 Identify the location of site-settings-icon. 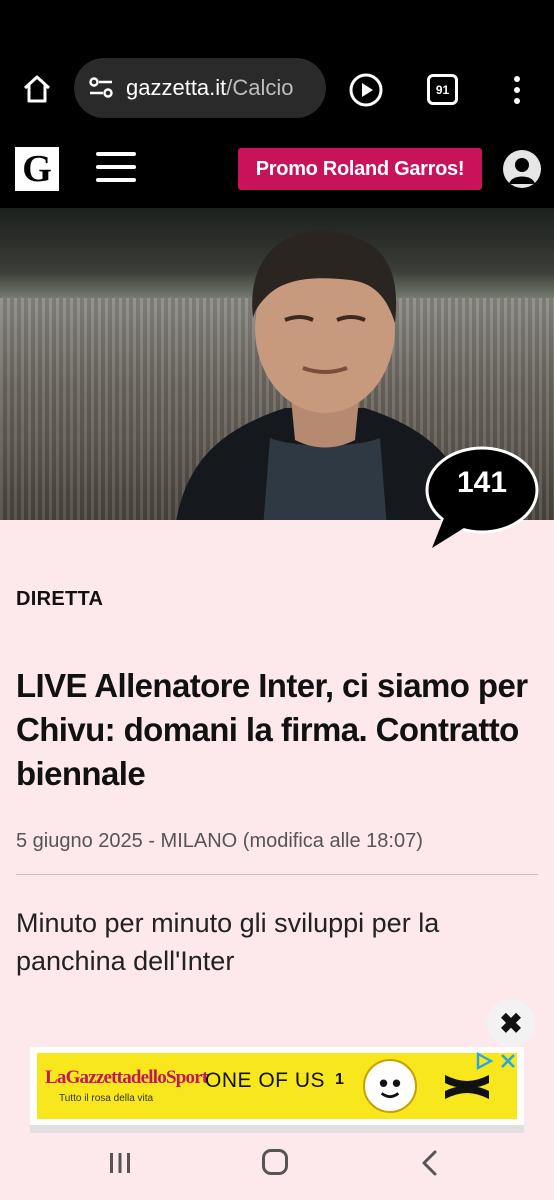
(101, 88).